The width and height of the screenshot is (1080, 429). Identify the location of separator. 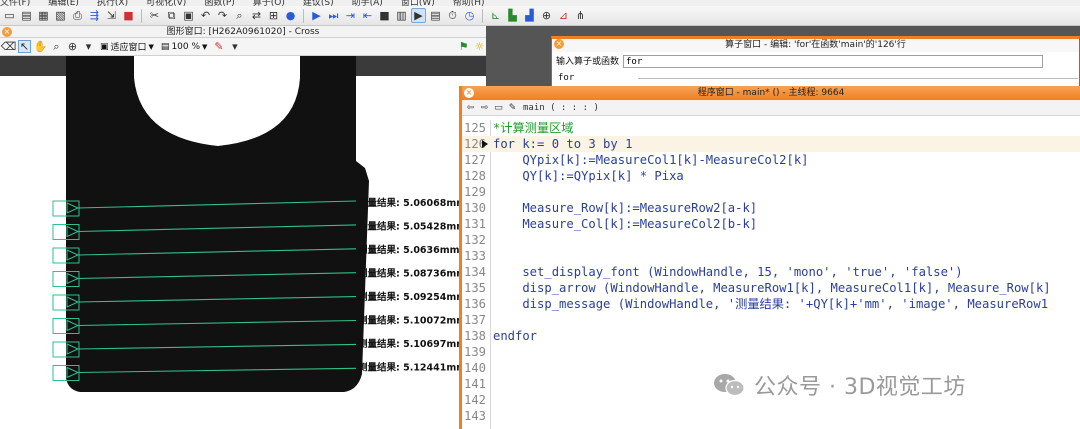
(482, 15).